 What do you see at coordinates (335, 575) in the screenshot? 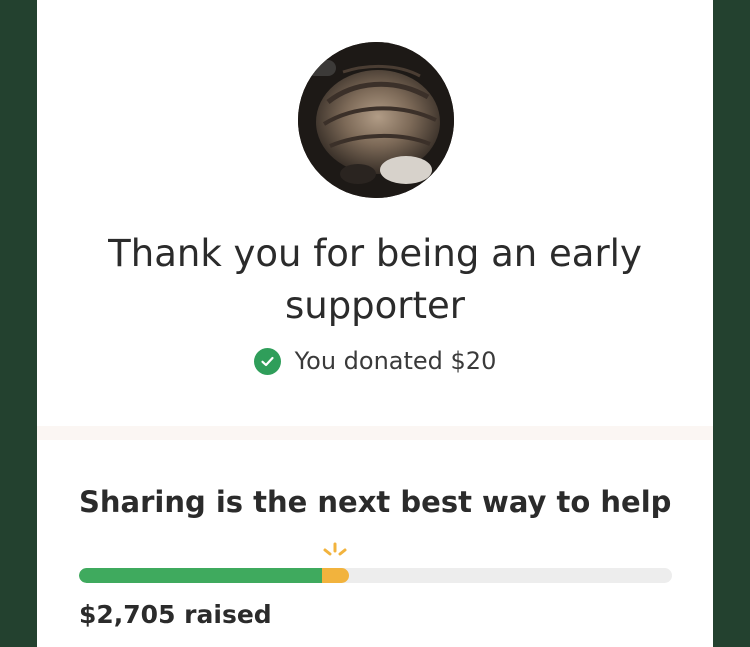
I see `progress-new-donation-fill` at bounding box center [335, 575].